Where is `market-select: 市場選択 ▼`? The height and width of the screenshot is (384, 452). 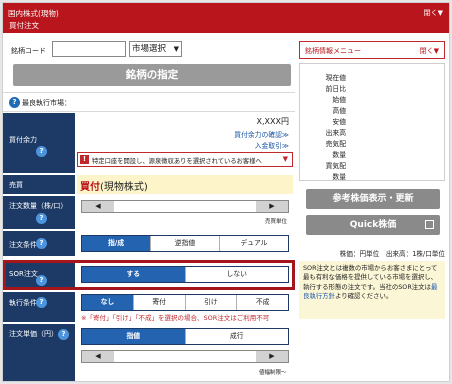 market-select: 市場選択 ▼ is located at coordinates (155, 49).